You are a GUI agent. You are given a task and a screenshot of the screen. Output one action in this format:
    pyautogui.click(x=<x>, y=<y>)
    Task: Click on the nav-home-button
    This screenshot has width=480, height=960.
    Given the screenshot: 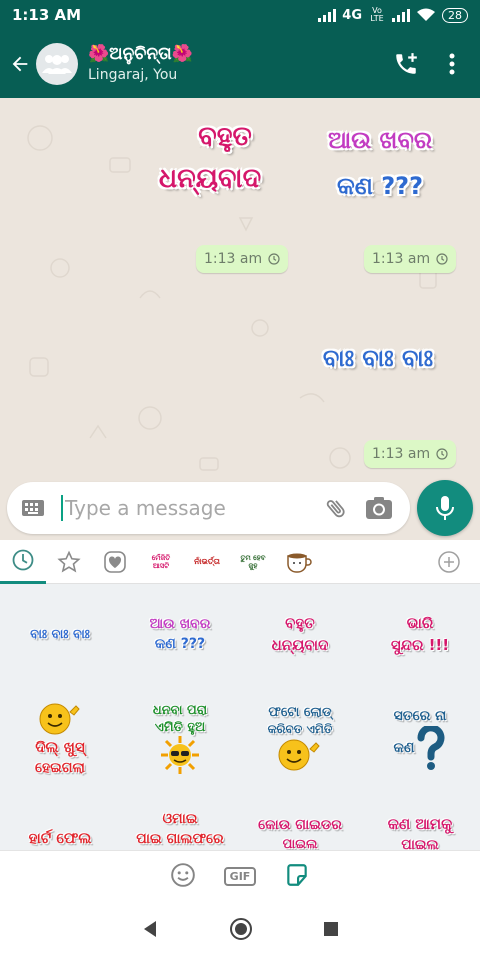 What is the action you would take?
    pyautogui.click(x=241, y=931)
    